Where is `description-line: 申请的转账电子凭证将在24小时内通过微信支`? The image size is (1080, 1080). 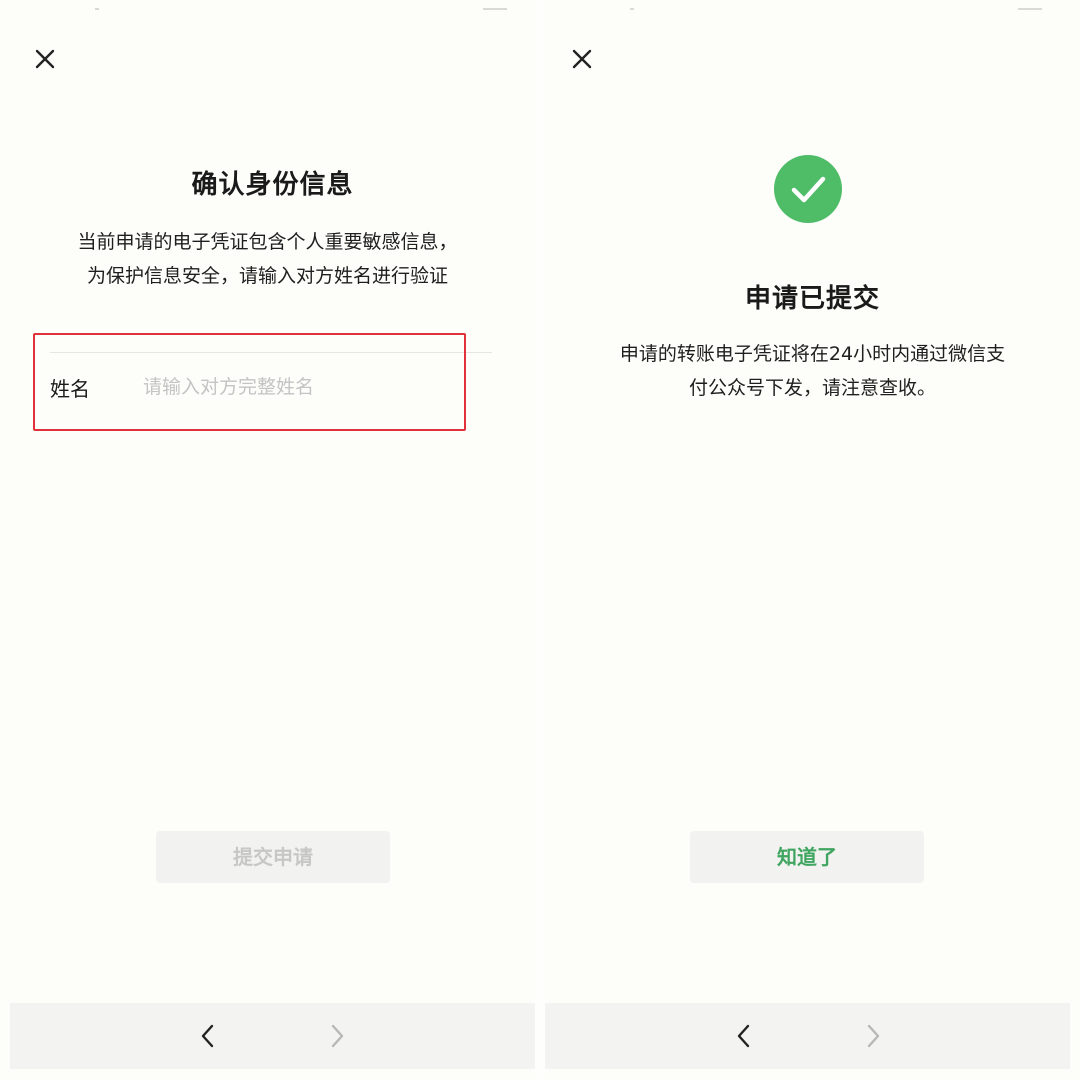 description-line: 申请的转账电子凭证将在24小时内通过微信支 is located at coordinates (812, 354).